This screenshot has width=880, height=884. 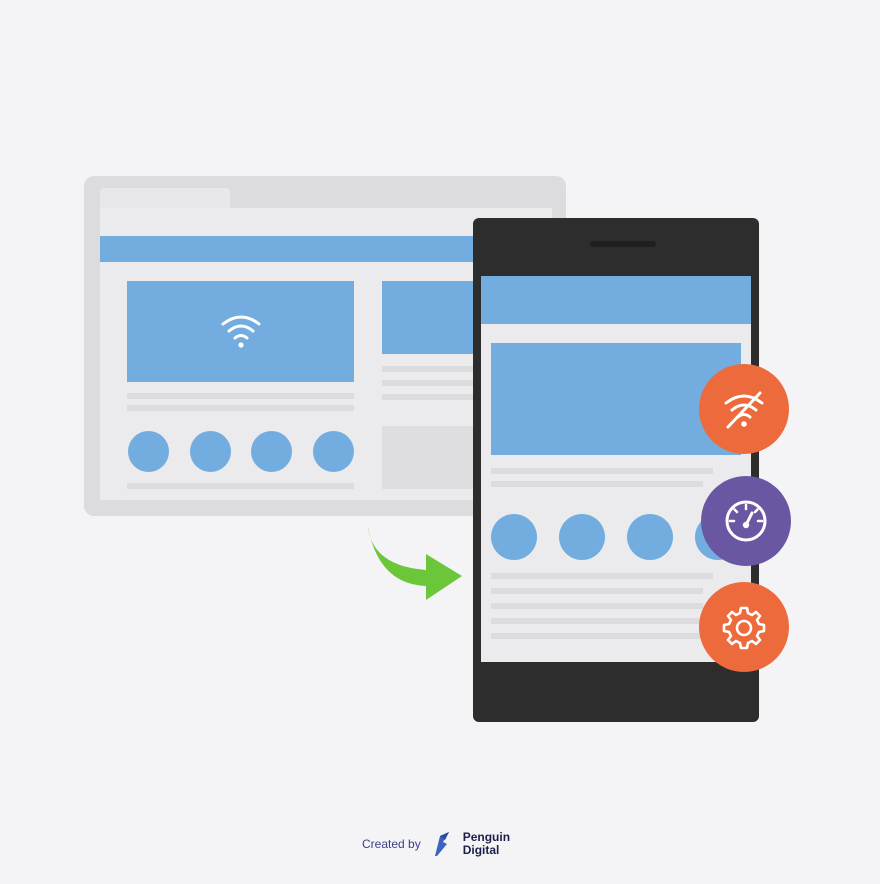 I want to click on wifi-off-badge, so click(x=744, y=409).